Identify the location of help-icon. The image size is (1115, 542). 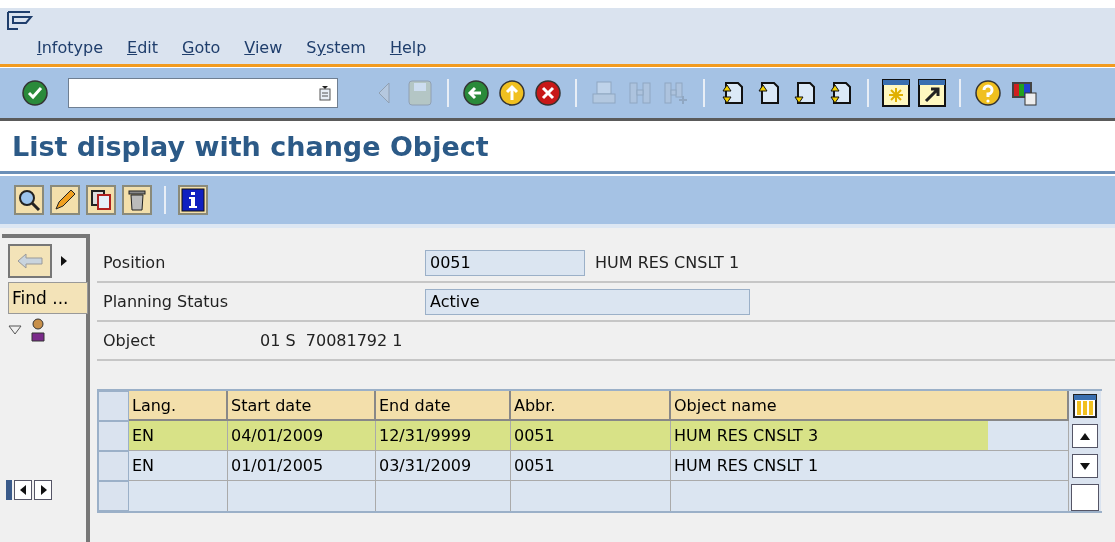
(988, 93).